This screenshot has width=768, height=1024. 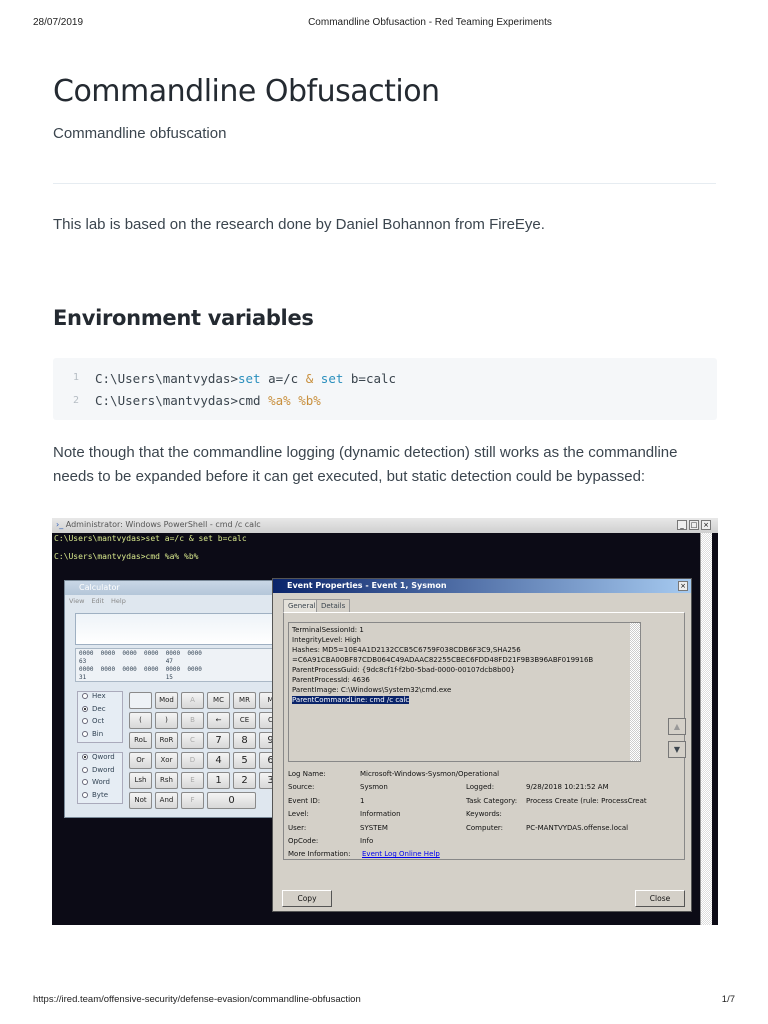 I want to click on keywords-label-text: Keywords:, so click(x=484, y=814).